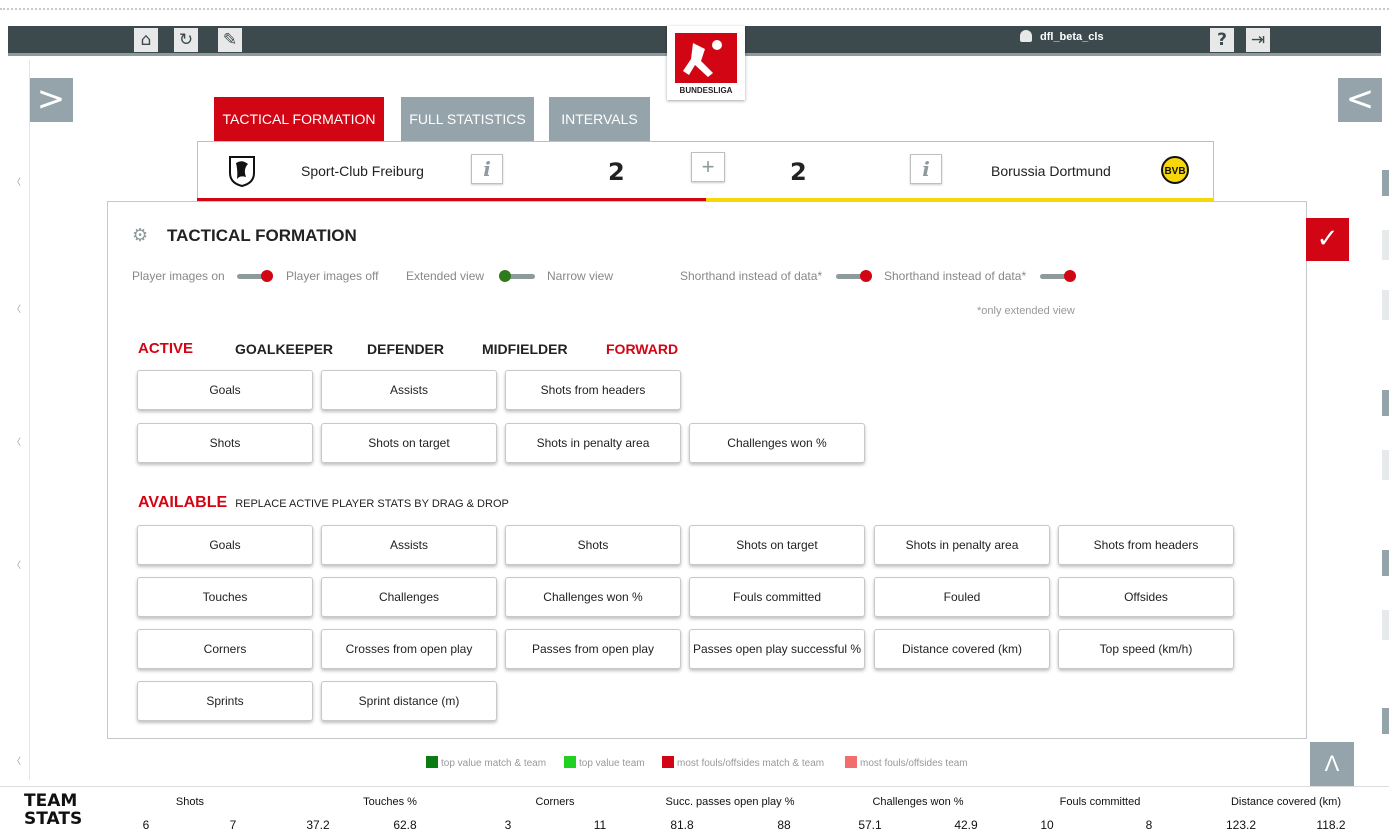 This screenshot has height=832, width=1389. What do you see at coordinates (682, 825) in the screenshot?
I see `team-stat-home-value: 81.8` at bounding box center [682, 825].